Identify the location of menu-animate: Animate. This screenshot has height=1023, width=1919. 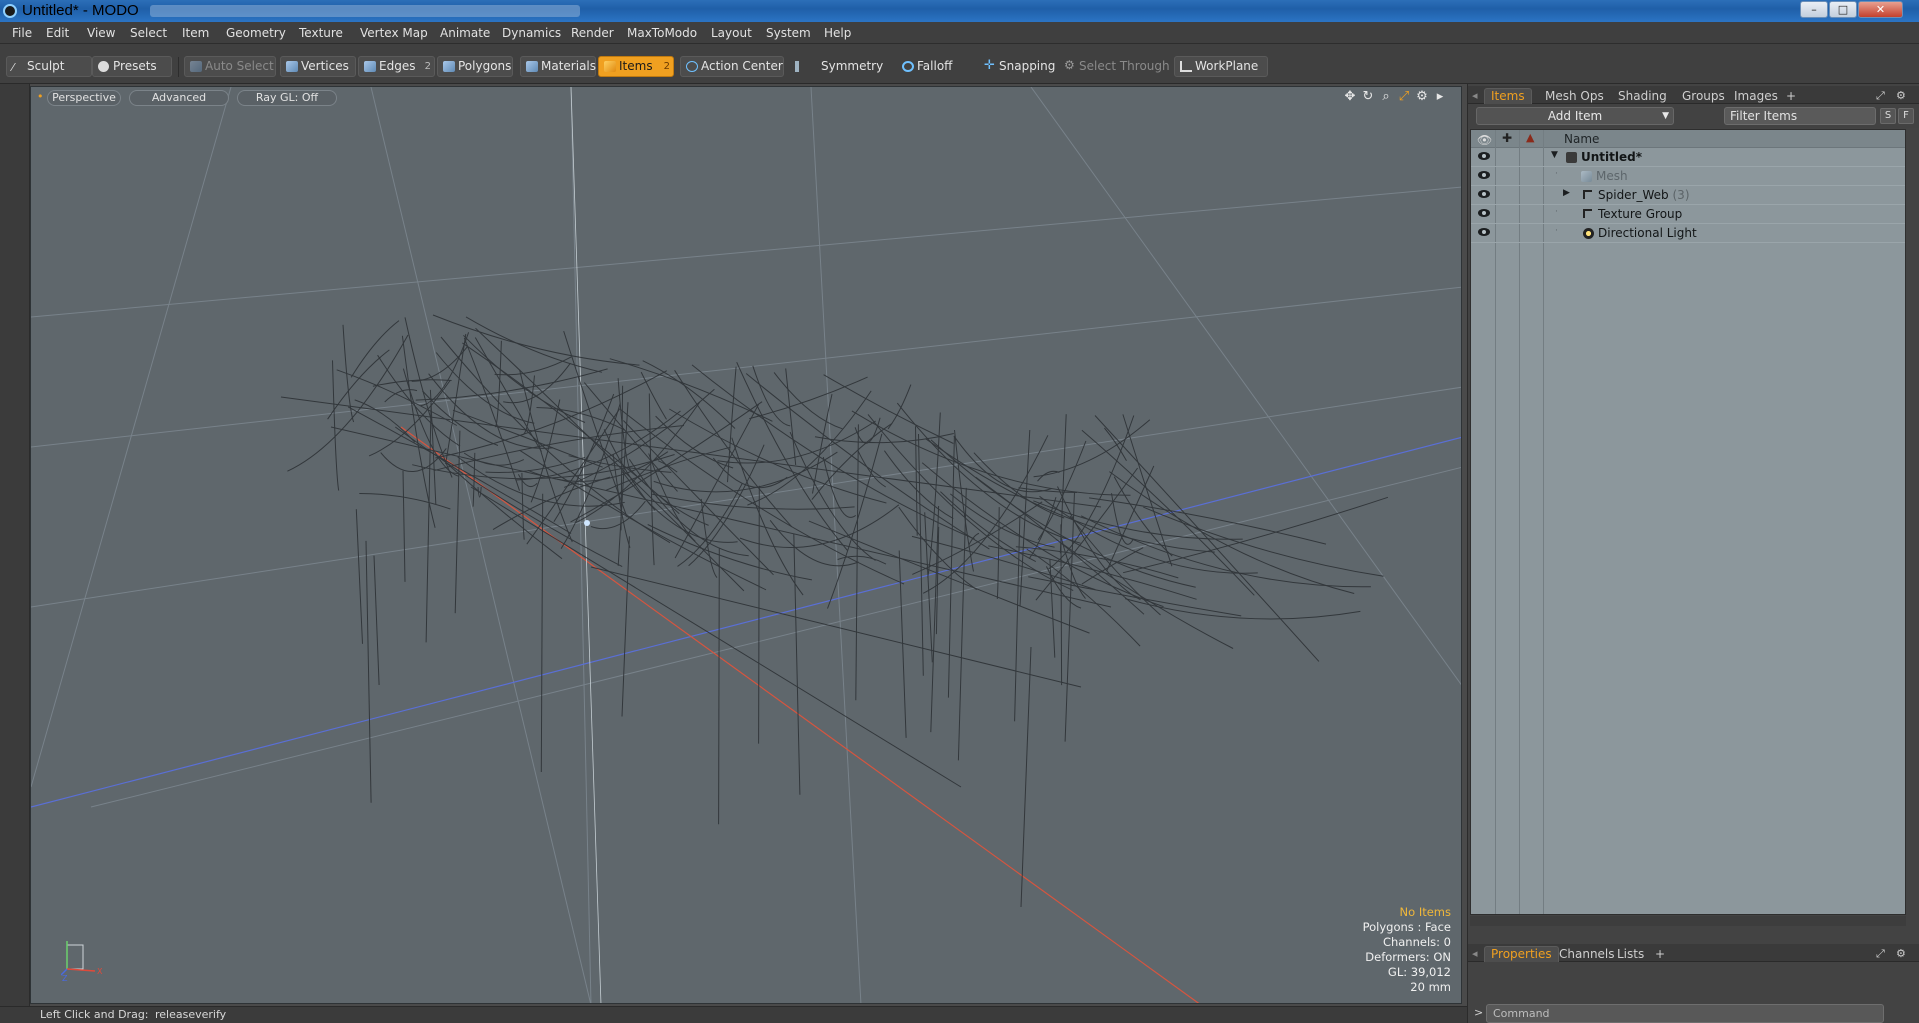
(465, 33).